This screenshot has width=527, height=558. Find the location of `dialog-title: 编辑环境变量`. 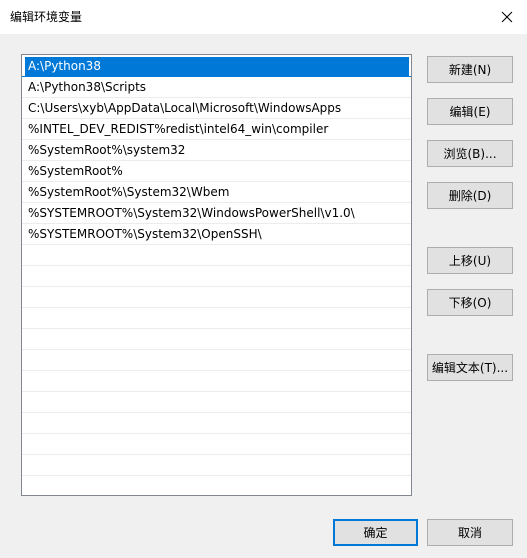

dialog-title: 编辑环境变量 is located at coordinates (46, 17).